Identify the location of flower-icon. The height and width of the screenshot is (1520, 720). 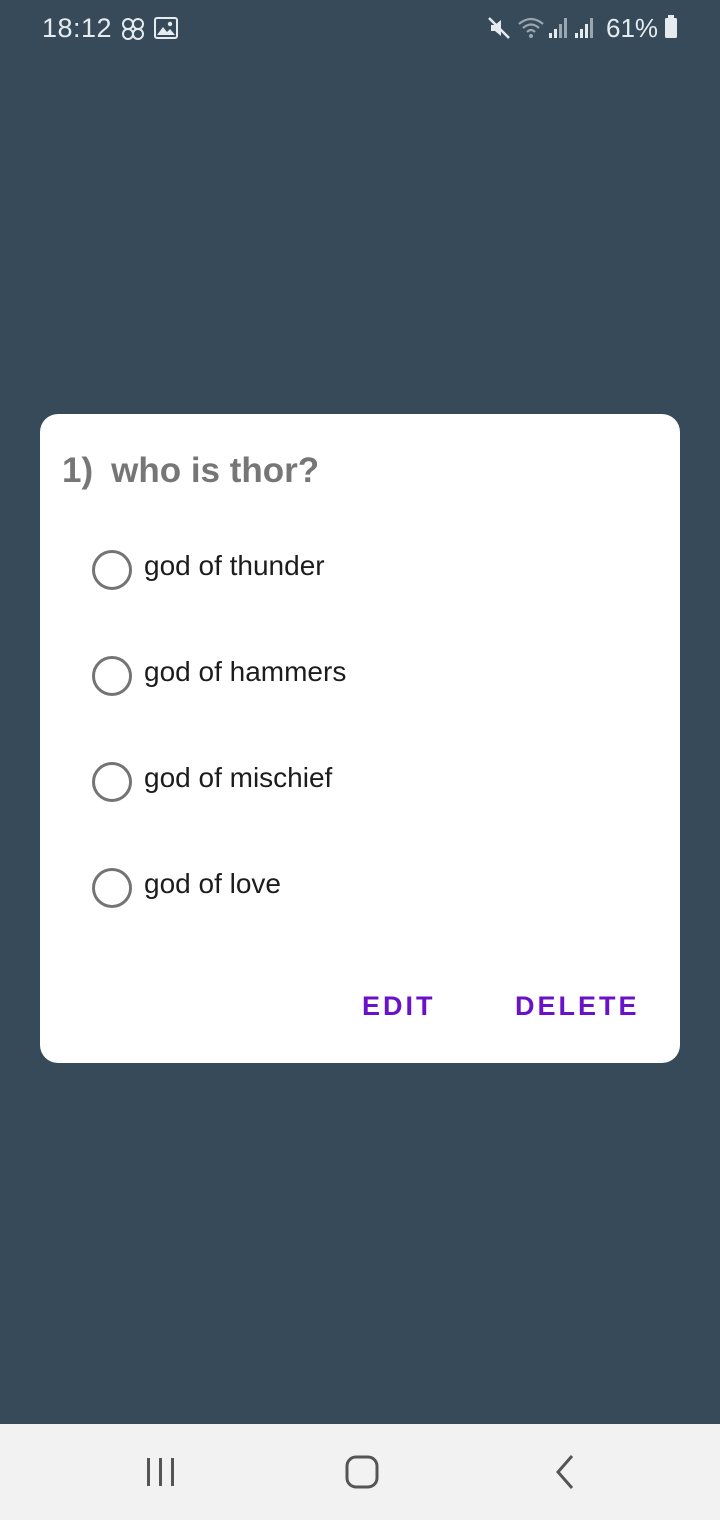
(133, 29).